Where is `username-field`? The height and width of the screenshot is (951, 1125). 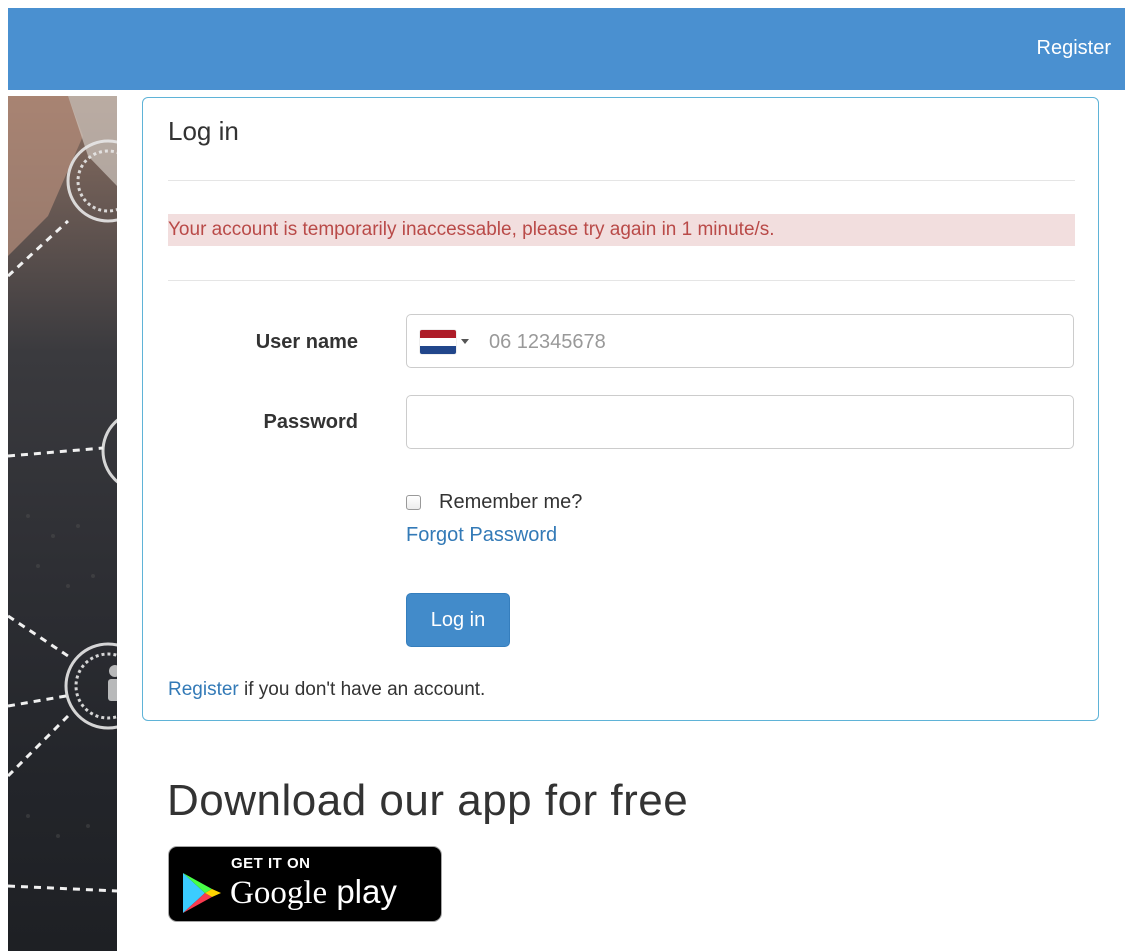
username-field is located at coordinates (740, 341).